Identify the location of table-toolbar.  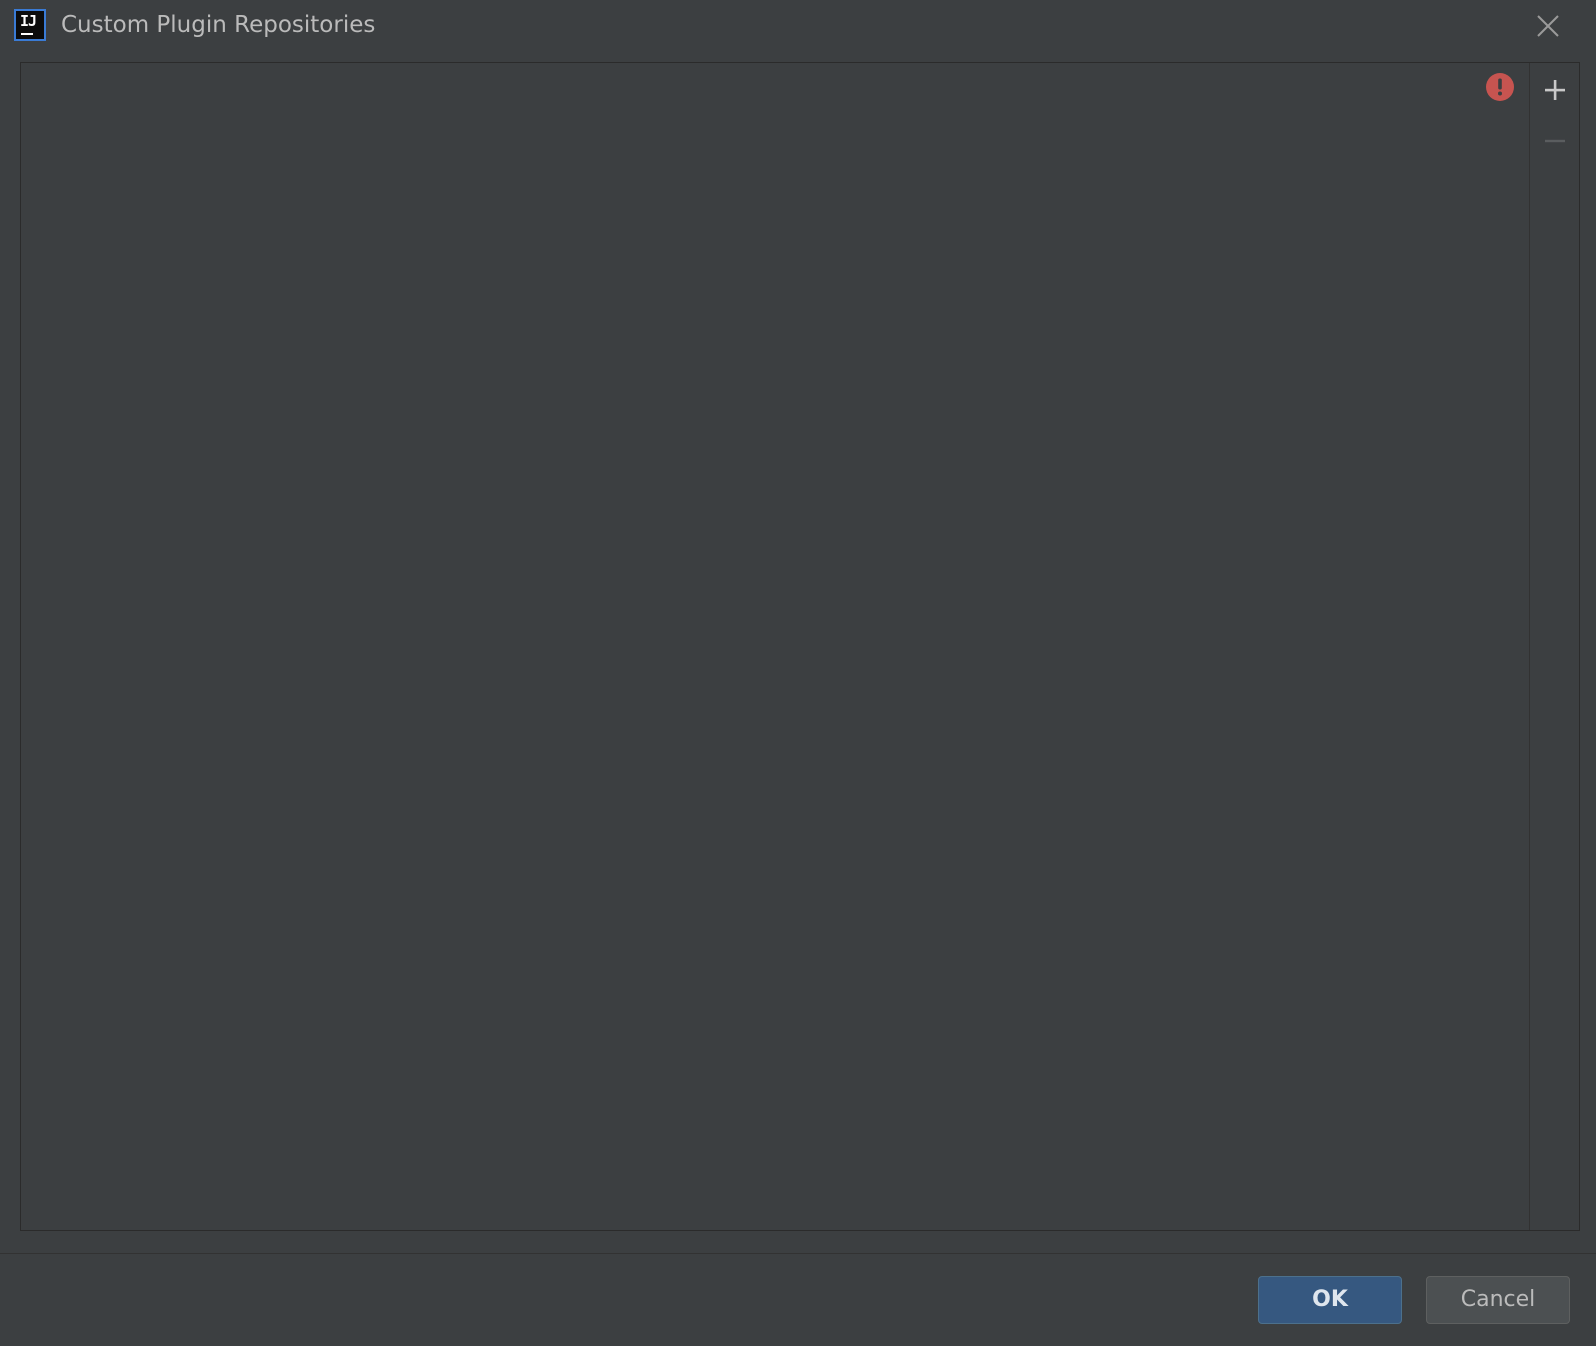
(1554, 646).